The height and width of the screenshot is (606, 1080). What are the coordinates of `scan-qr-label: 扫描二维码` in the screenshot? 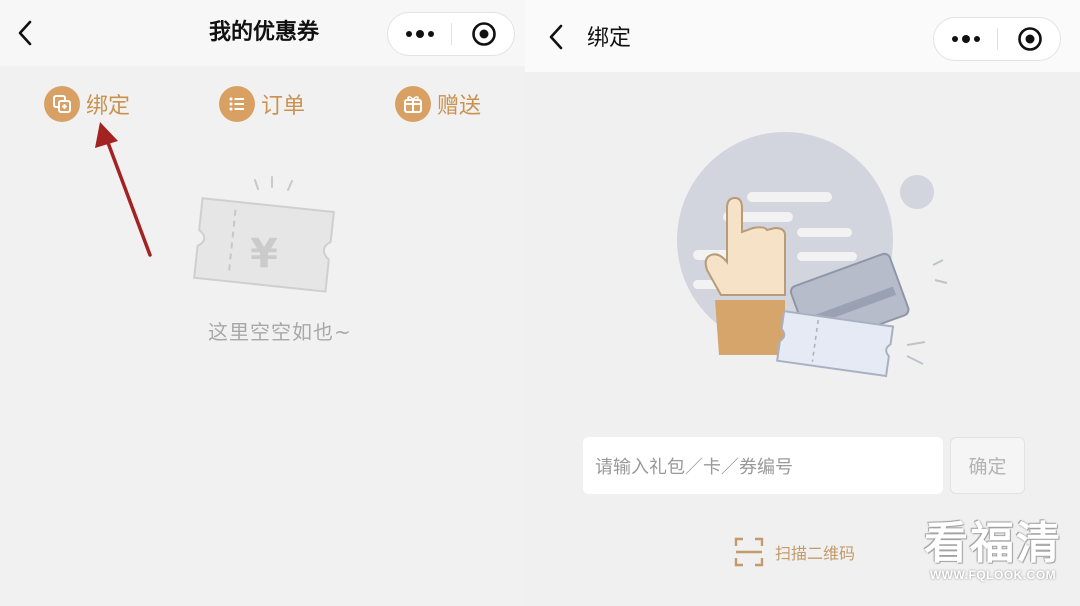 It's located at (815, 553).